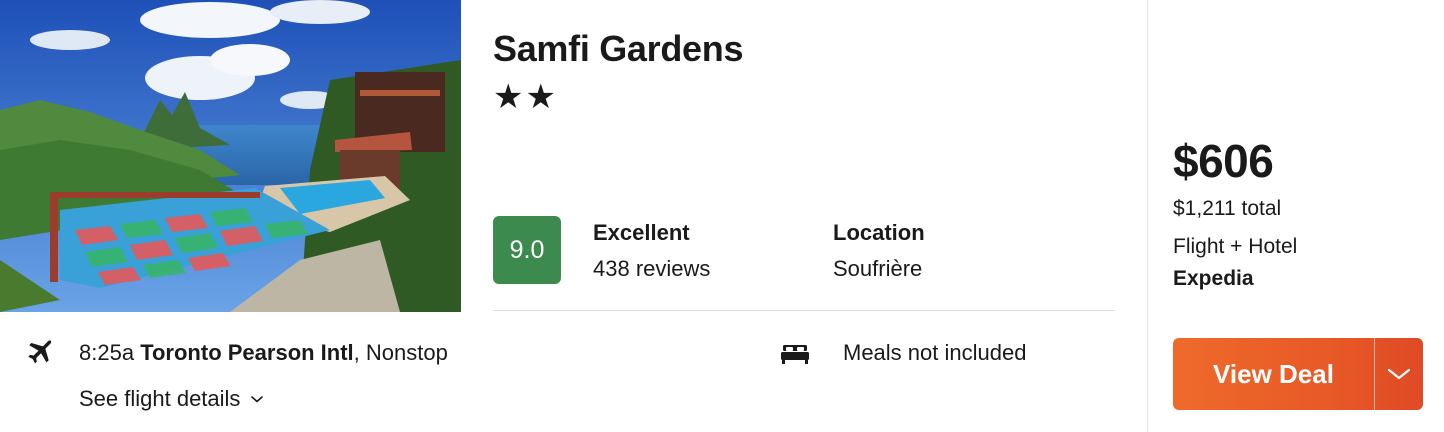 This screenshot has height=432, width=1444. Describe the element at coordinates (527, 250) in the screenshot. I see `review-score-badge: 9.0` at that location.